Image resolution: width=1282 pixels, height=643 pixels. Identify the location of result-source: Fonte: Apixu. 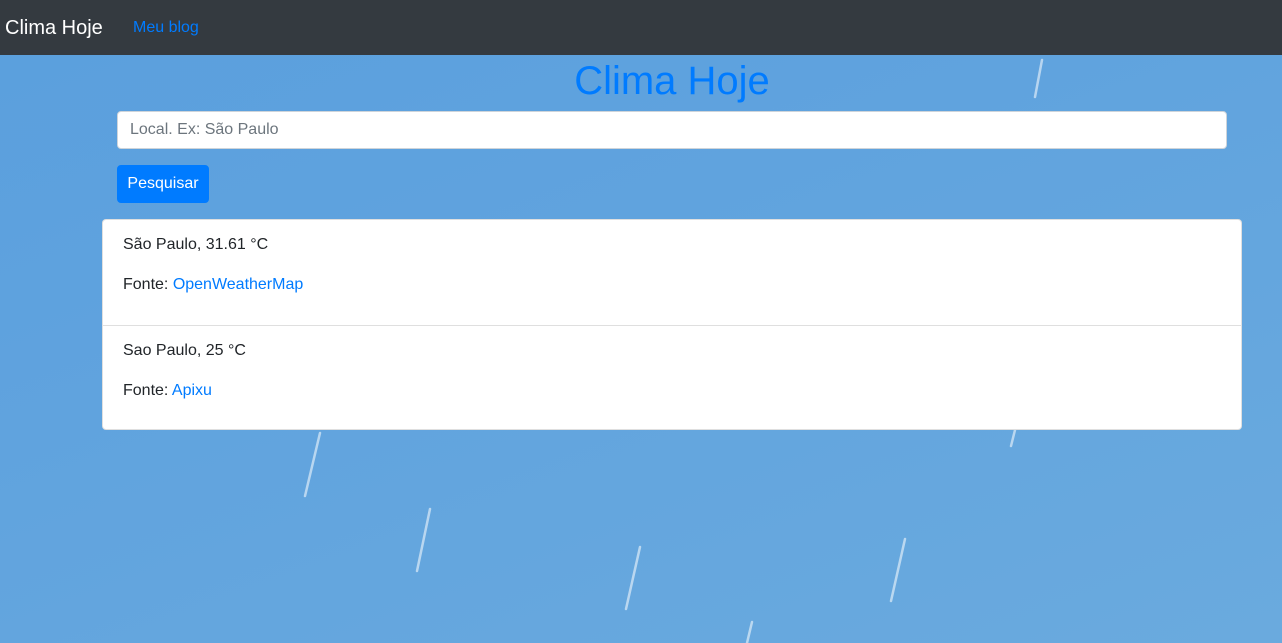
(672, 391).